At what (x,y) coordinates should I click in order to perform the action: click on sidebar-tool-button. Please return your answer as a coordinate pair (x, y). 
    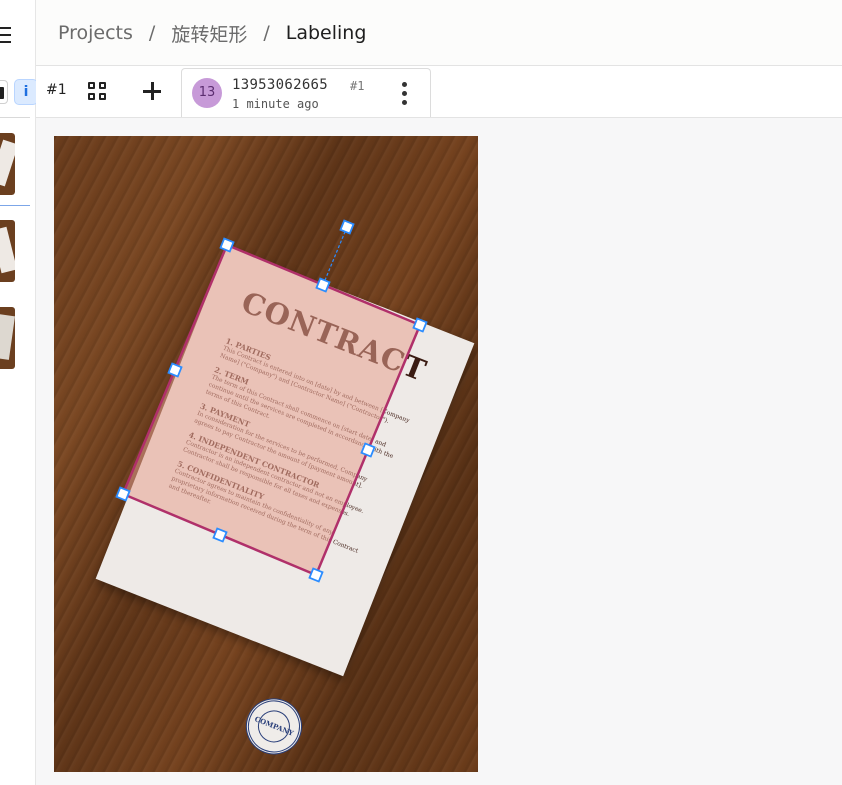
    Looking at the image, I should click on (4, 92).